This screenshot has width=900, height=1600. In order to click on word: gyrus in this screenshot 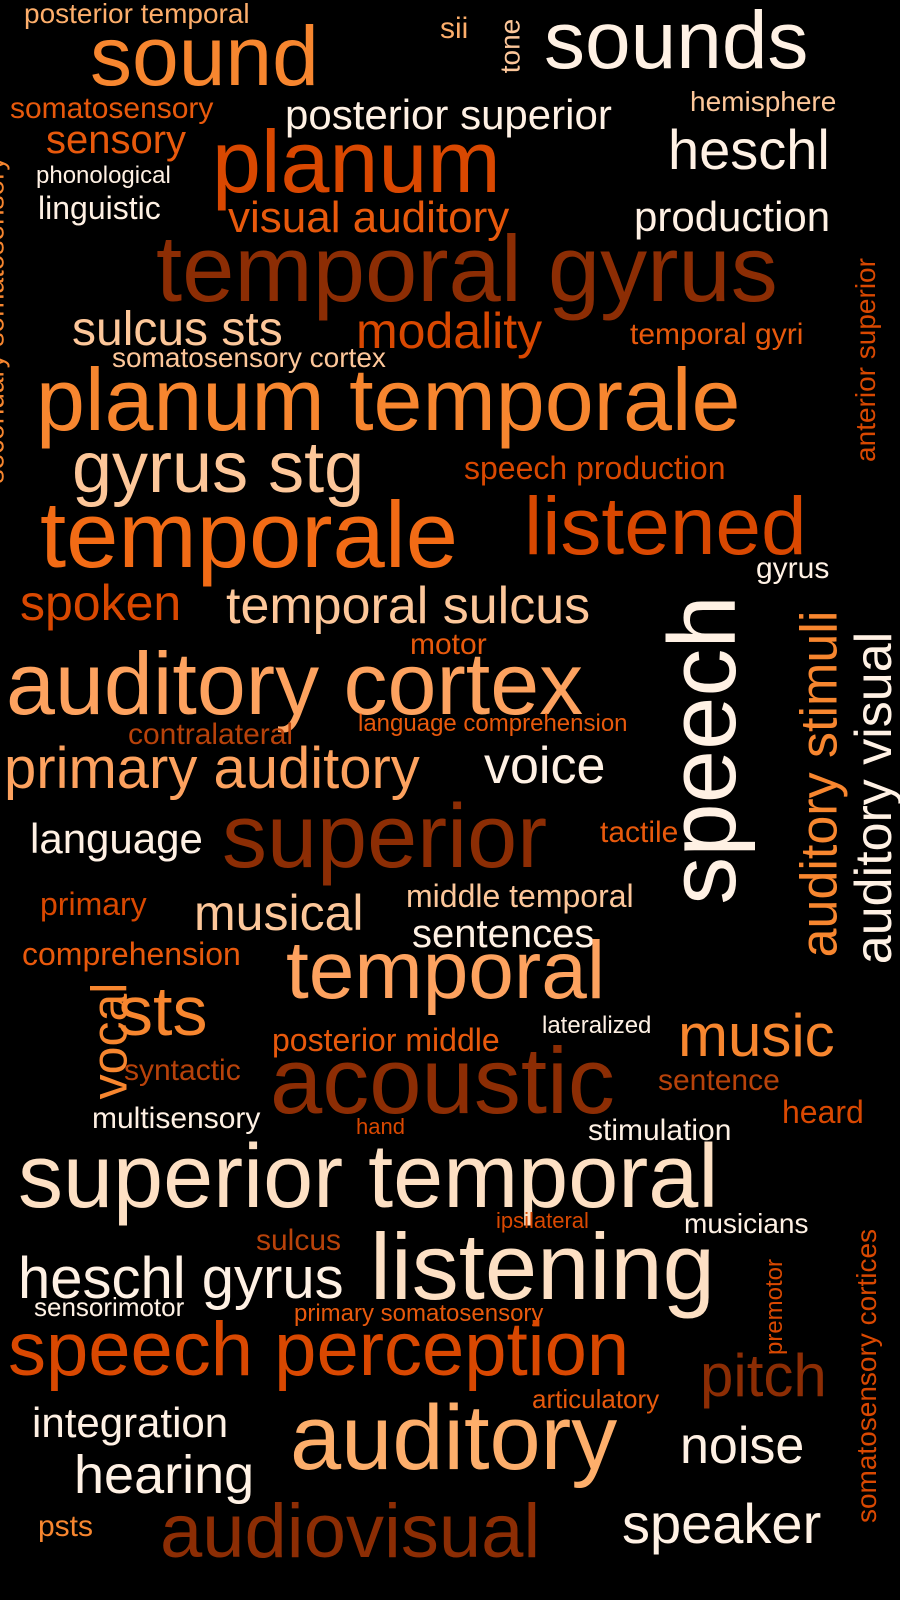, I will do `click(793, 568)`.